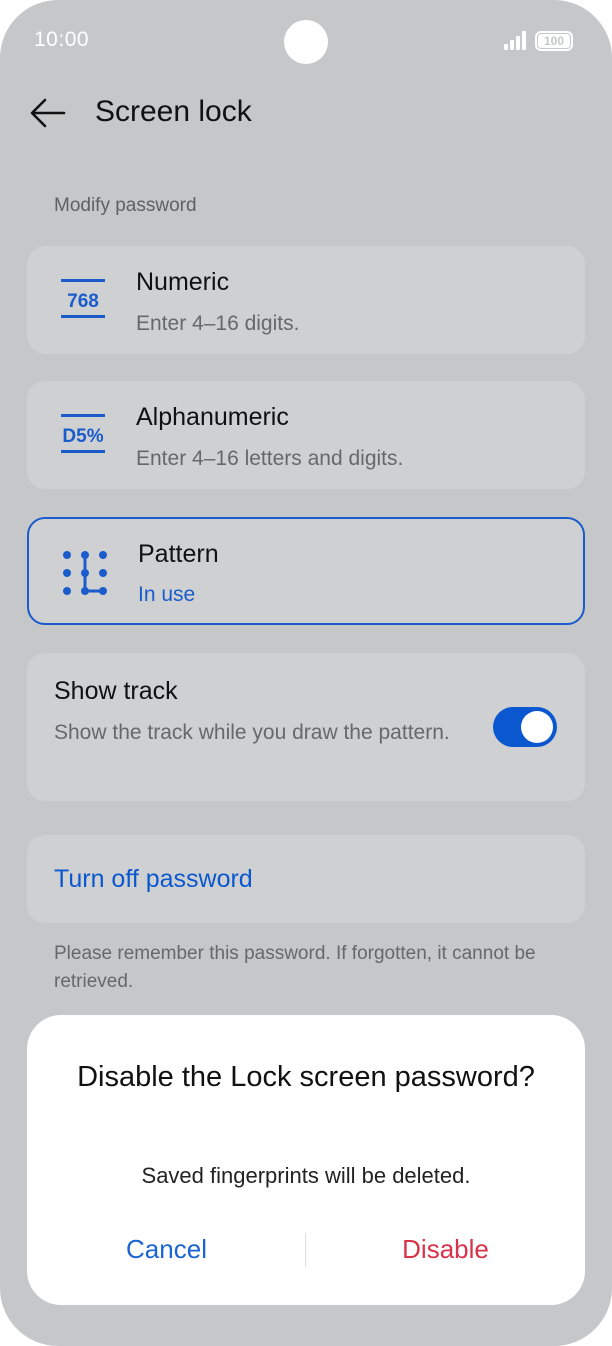 This screenshot has width=612, height=1346. Describe the element at coordinates (306, 1077) in the screenshot. I see `dialog-title: Disable the Lock screen password?` at that location.